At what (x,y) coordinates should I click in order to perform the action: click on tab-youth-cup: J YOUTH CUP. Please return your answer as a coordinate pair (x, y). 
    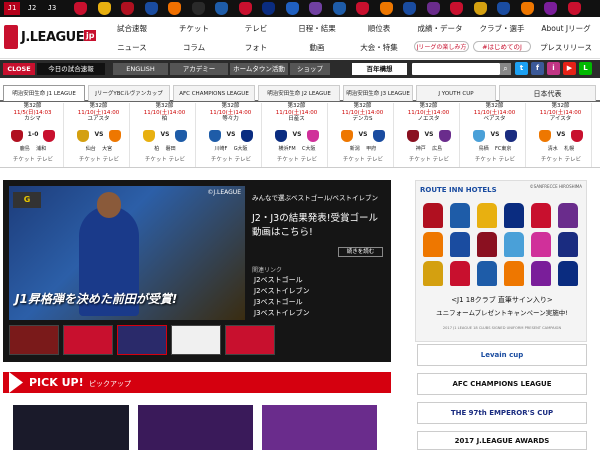
    Looking at the image, I should click on (456, 93).